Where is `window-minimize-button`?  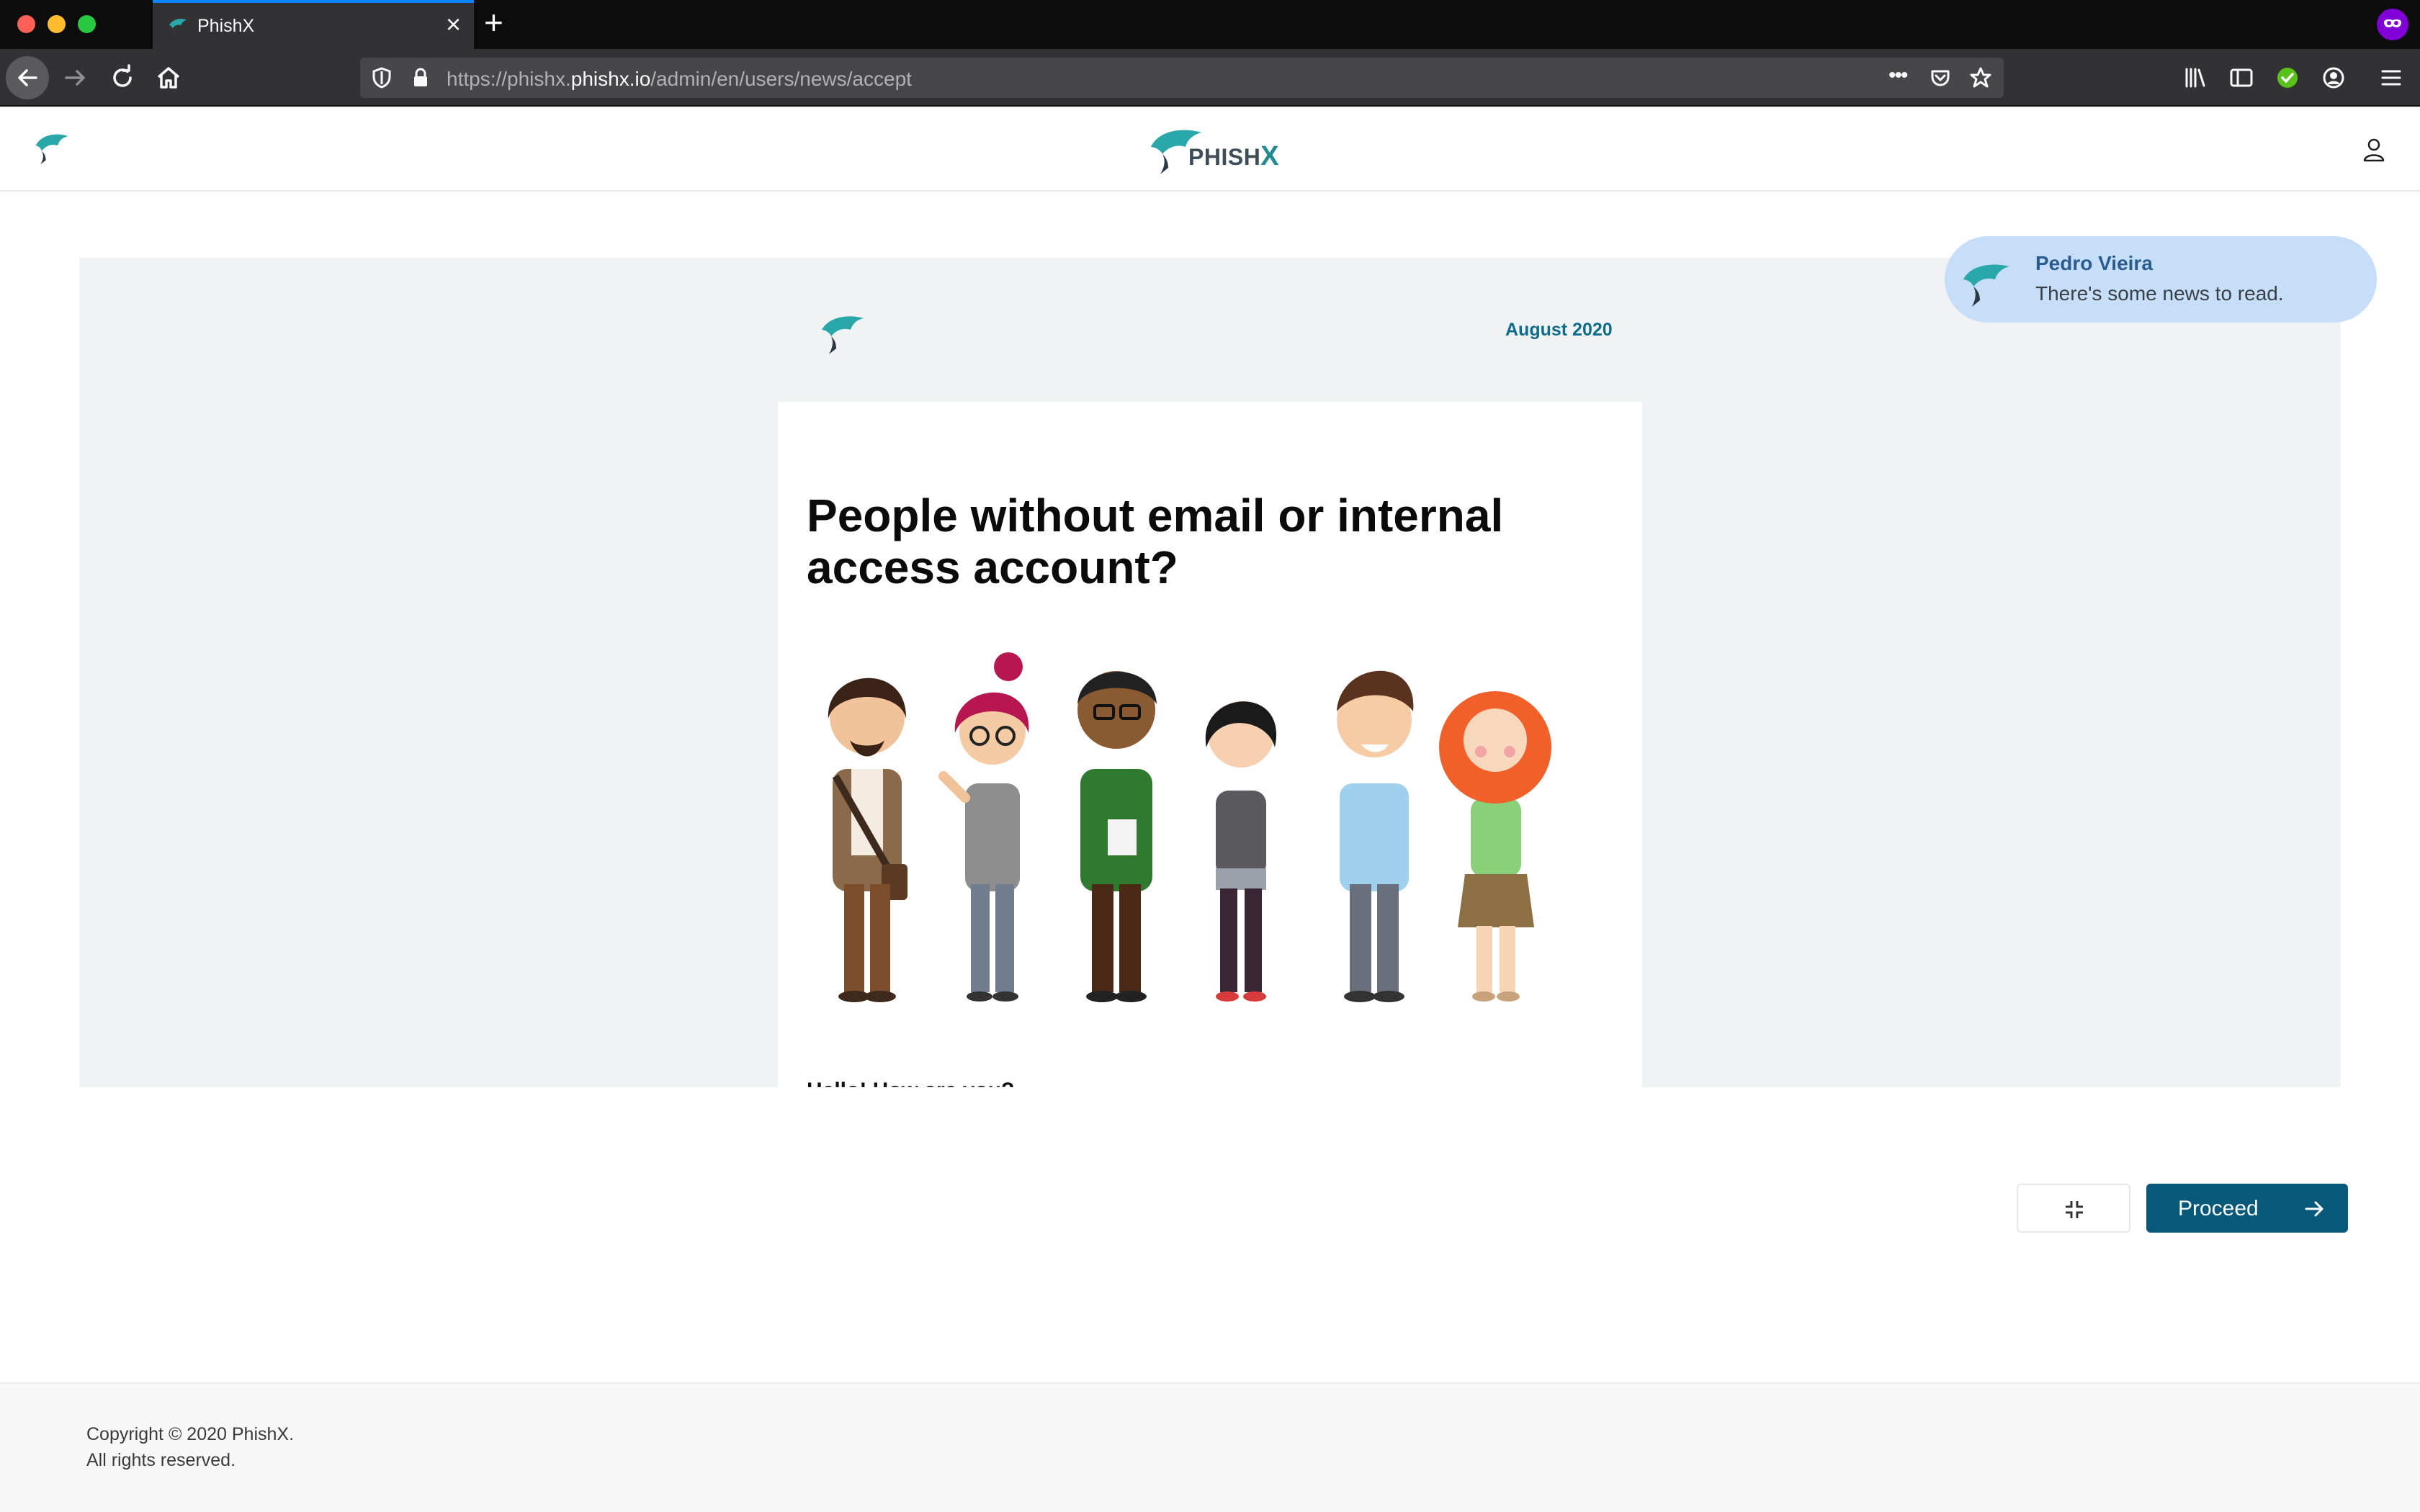
window-minimize-button is located at coordinates (57, 24).